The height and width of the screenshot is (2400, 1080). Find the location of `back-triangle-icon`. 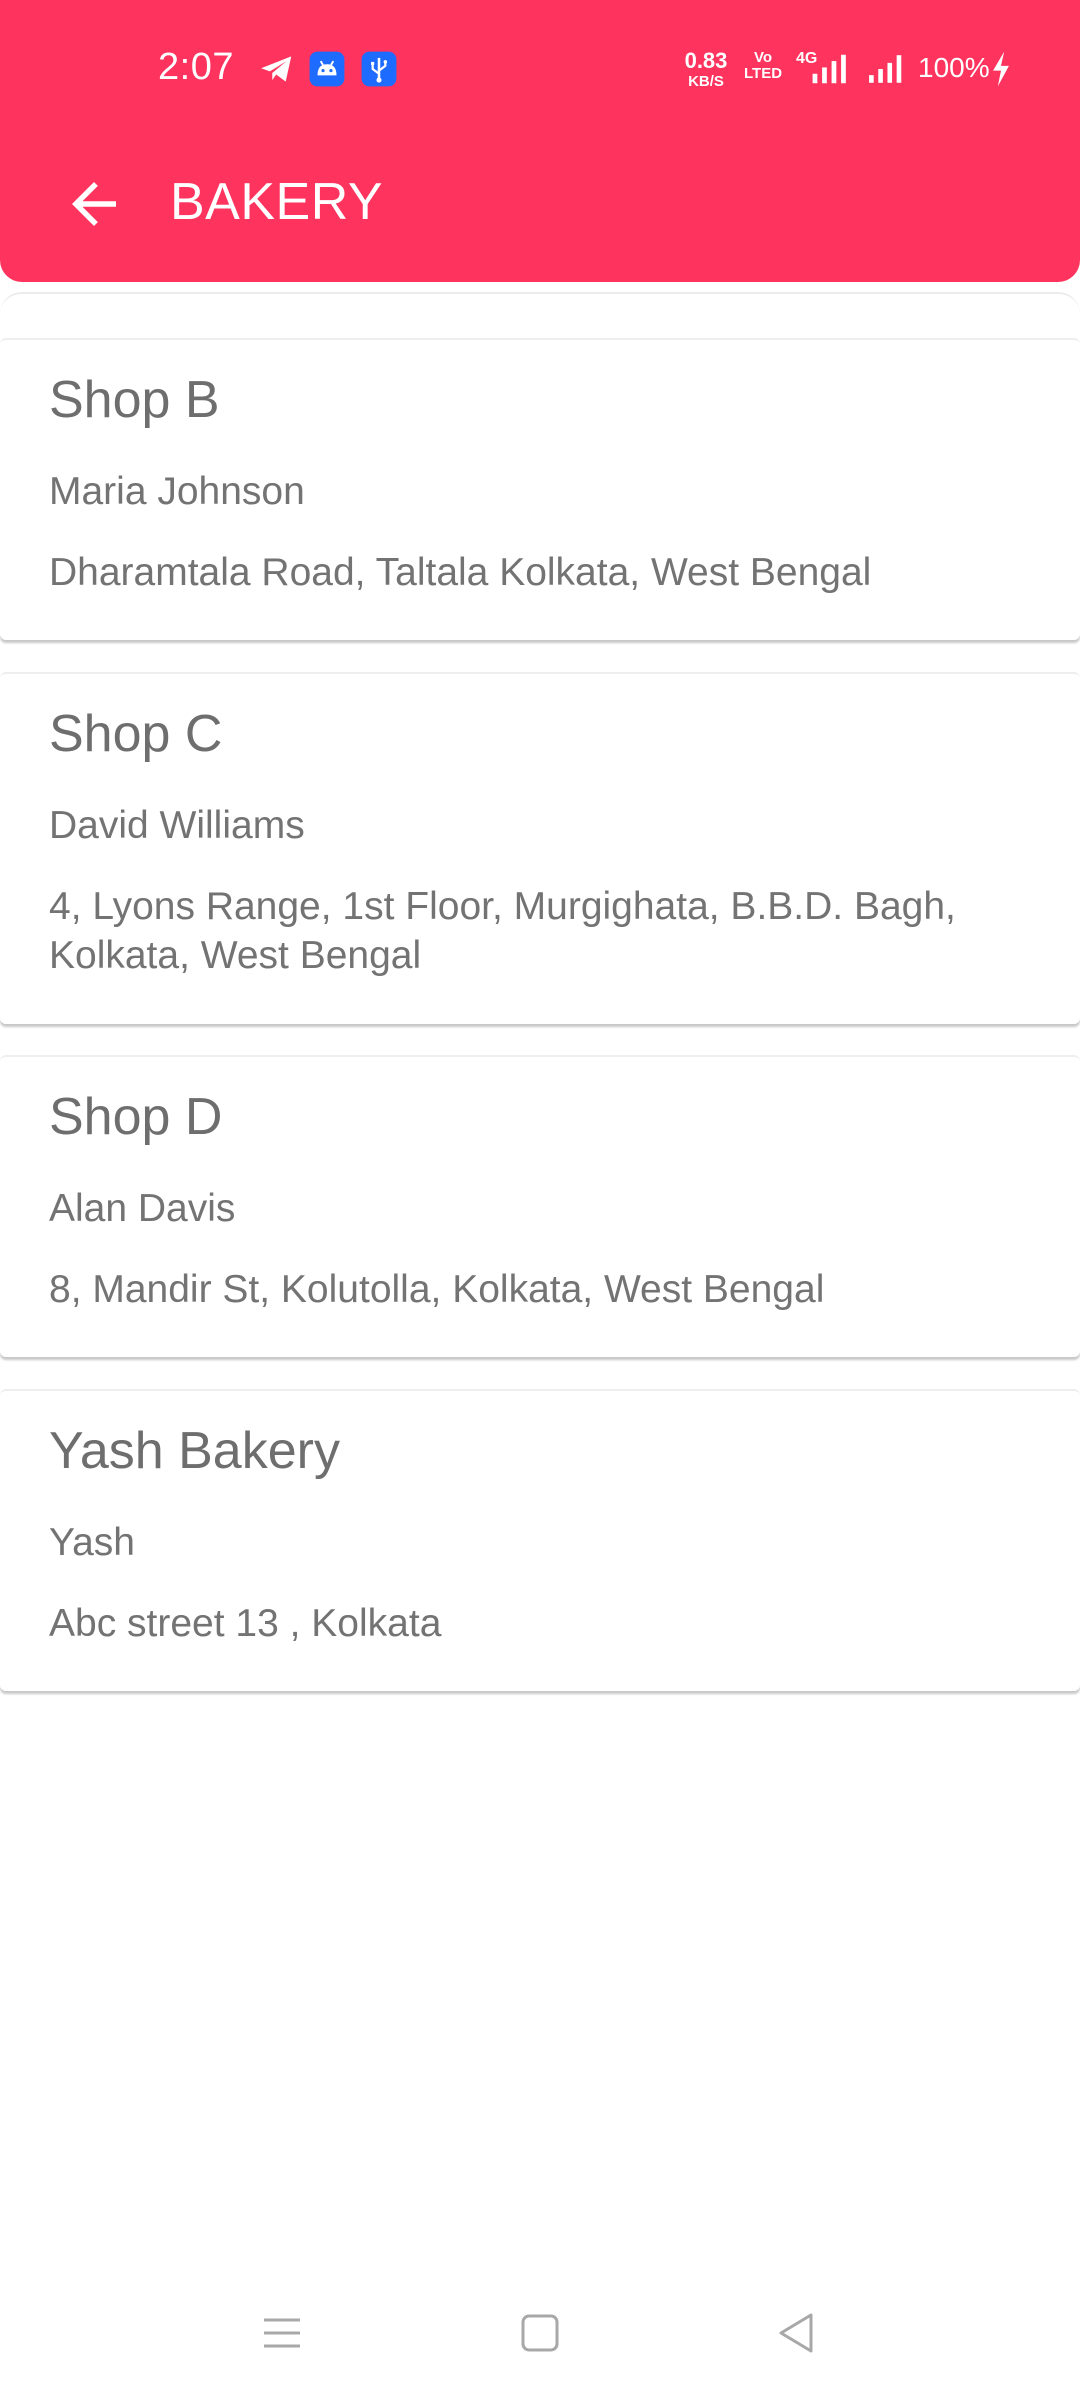

back-triangle-icon is located at coordinates (796, 2333).